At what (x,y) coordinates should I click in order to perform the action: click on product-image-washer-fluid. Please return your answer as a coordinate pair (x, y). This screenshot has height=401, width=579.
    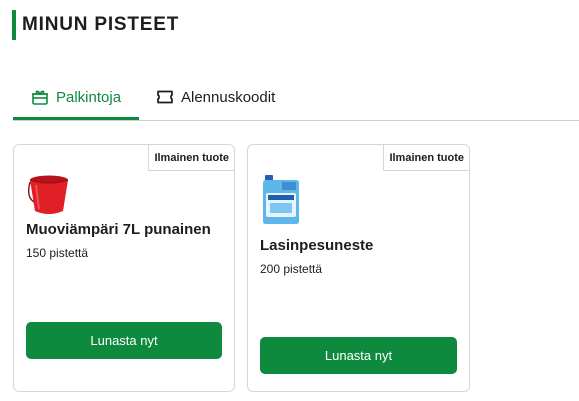
    Looking at the image, I should click on (281, 199).